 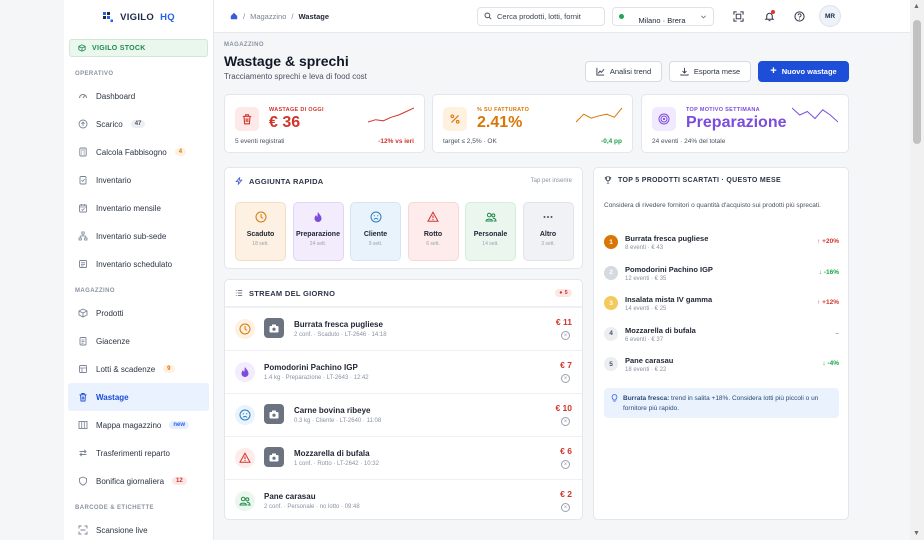 I want to click on count-badge: 47, so click(x=138, y=124).